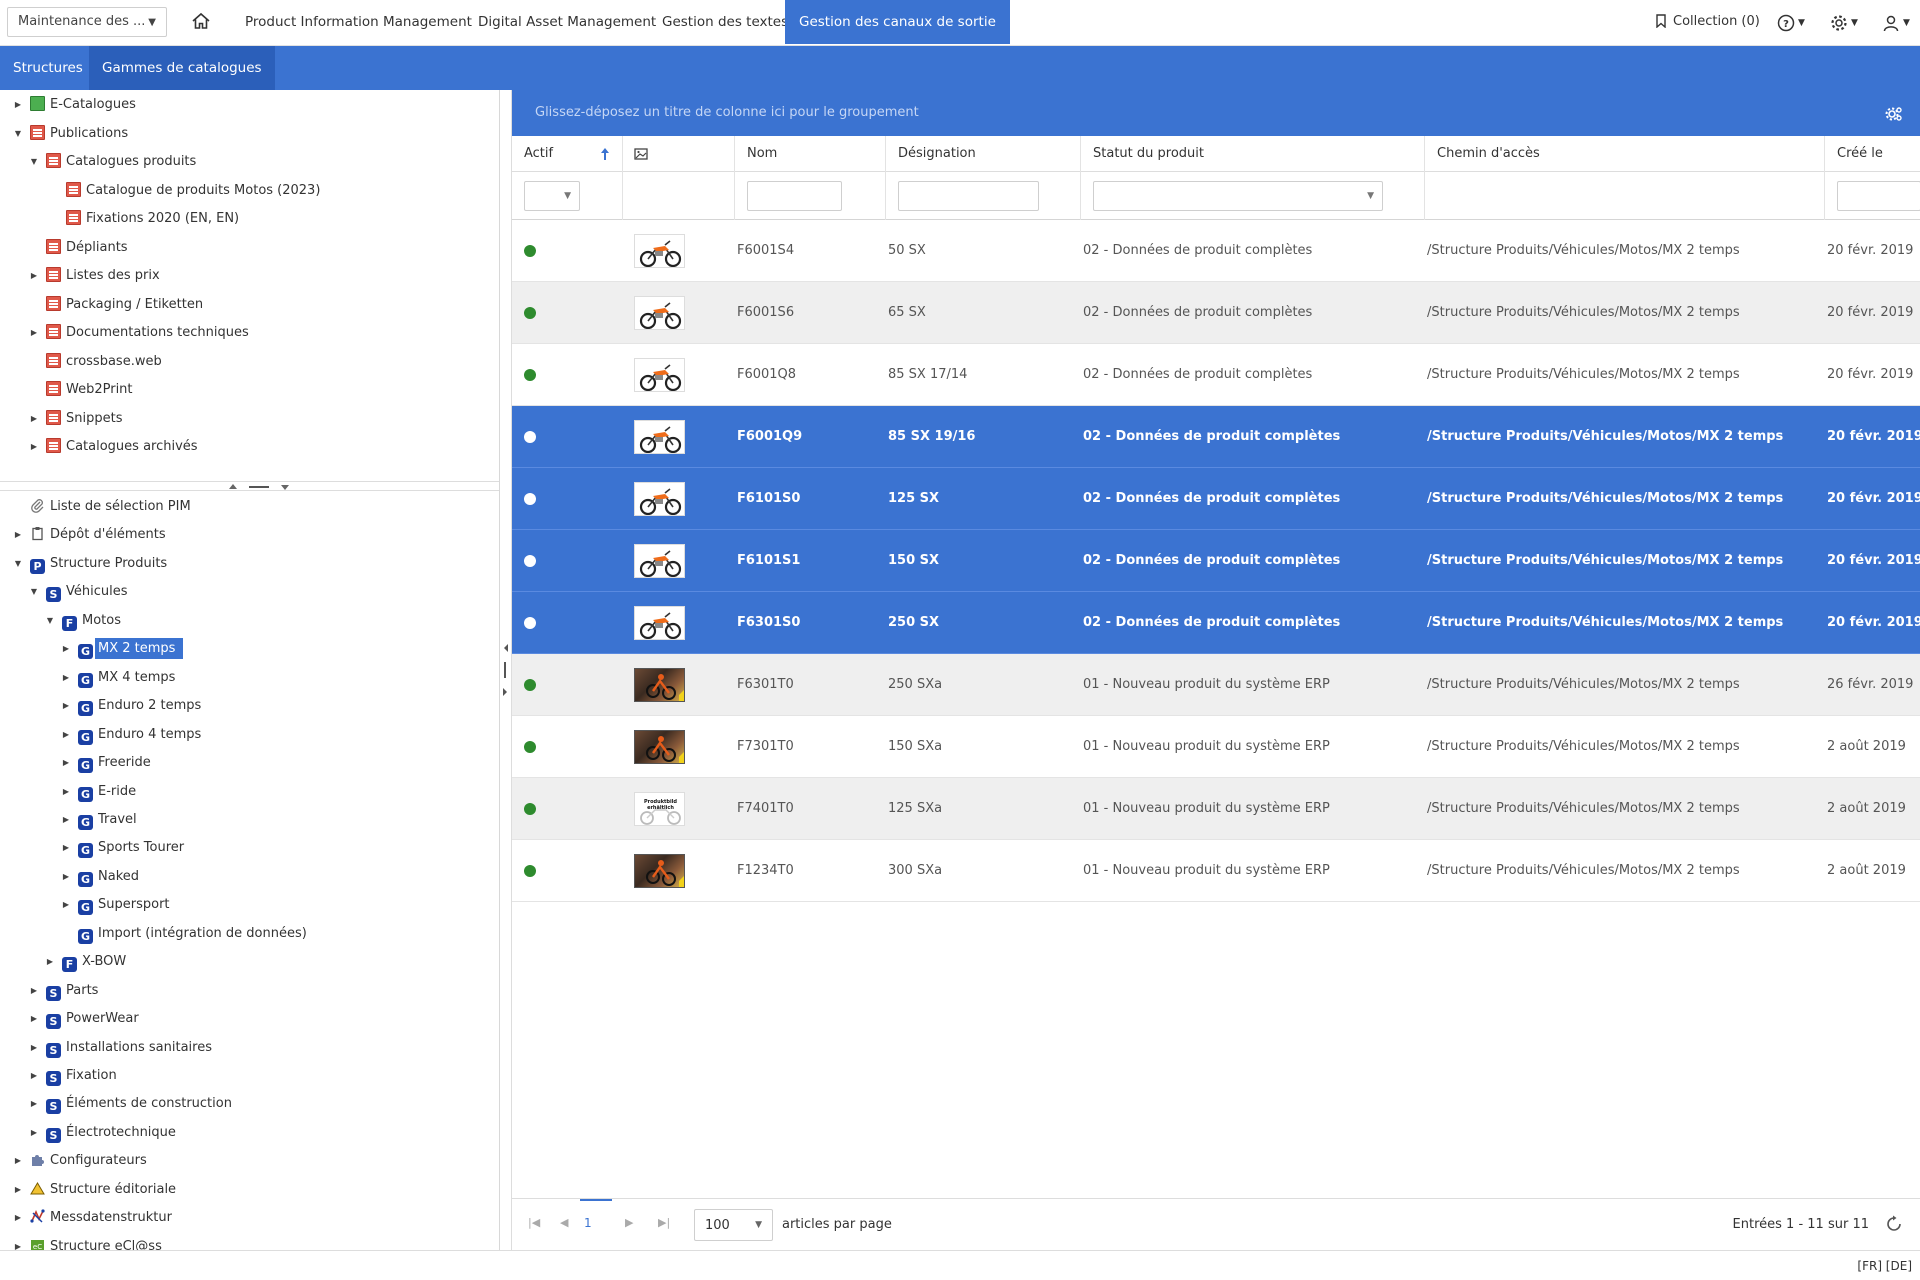  I want to click on tree-item-parts: ▶ S Parts, so click(64, 991).